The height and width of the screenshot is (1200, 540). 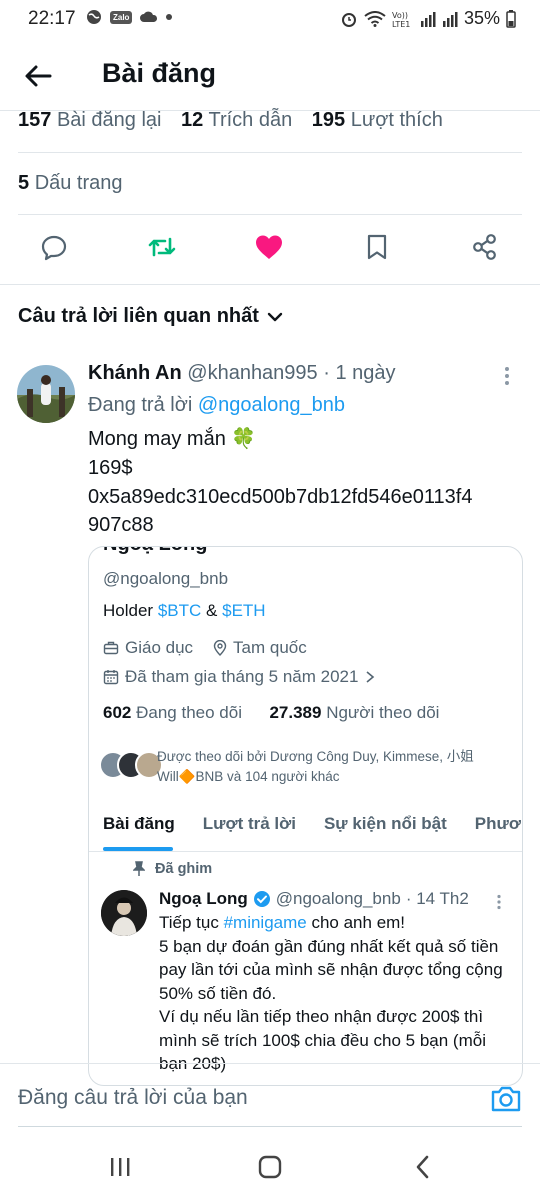 What do you see at coordinates (70, 183) in the screenshot?
I see `bookmarks-stat: 5 Dấu trang` at bounding box center [70, 183].